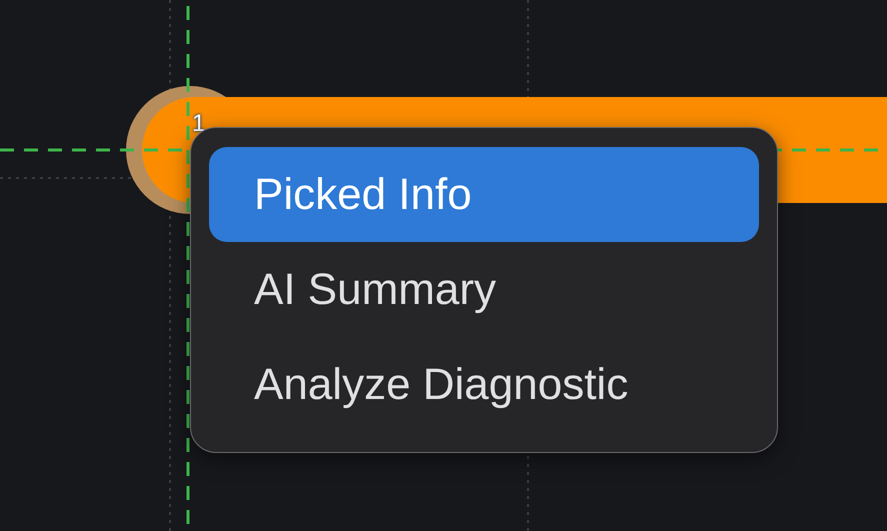 The image size is (887, 531). Describe the element at coordinates (484, 384) in the screenshot. I see `menu-item: Analyze Diagnostic` at that location.